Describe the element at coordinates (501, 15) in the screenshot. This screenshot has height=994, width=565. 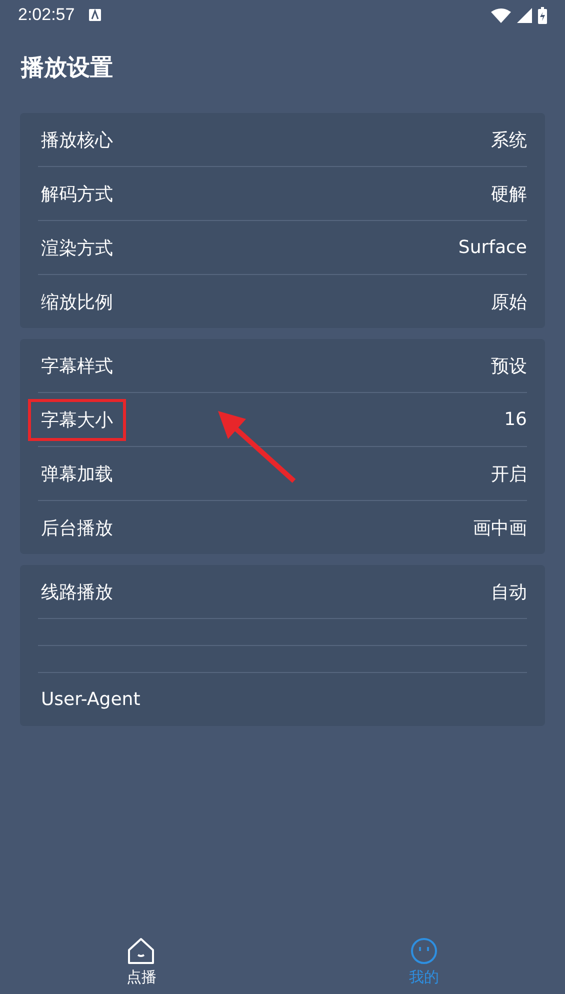
I see `wifi-icon` at that location.